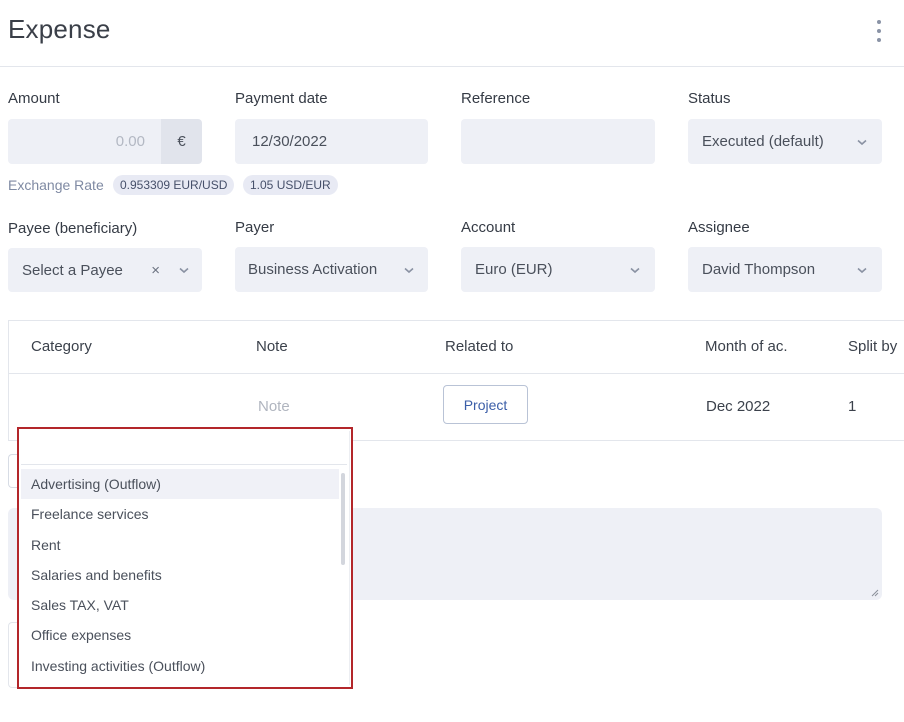  I want to click on payee-placeholder: Select a Payee, so click(72, 270).